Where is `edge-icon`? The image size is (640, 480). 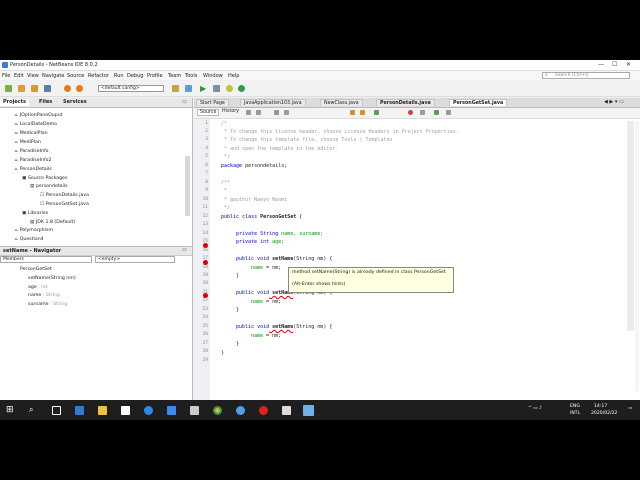 edge-icon is located at coordinates (148, 410).